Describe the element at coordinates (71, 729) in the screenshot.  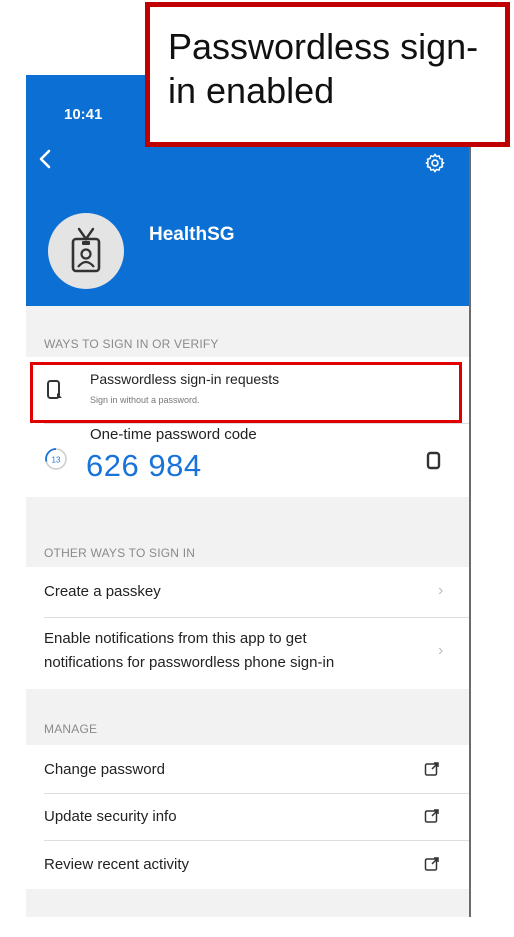
I see `manage-section-label: MANAGE` at that location.